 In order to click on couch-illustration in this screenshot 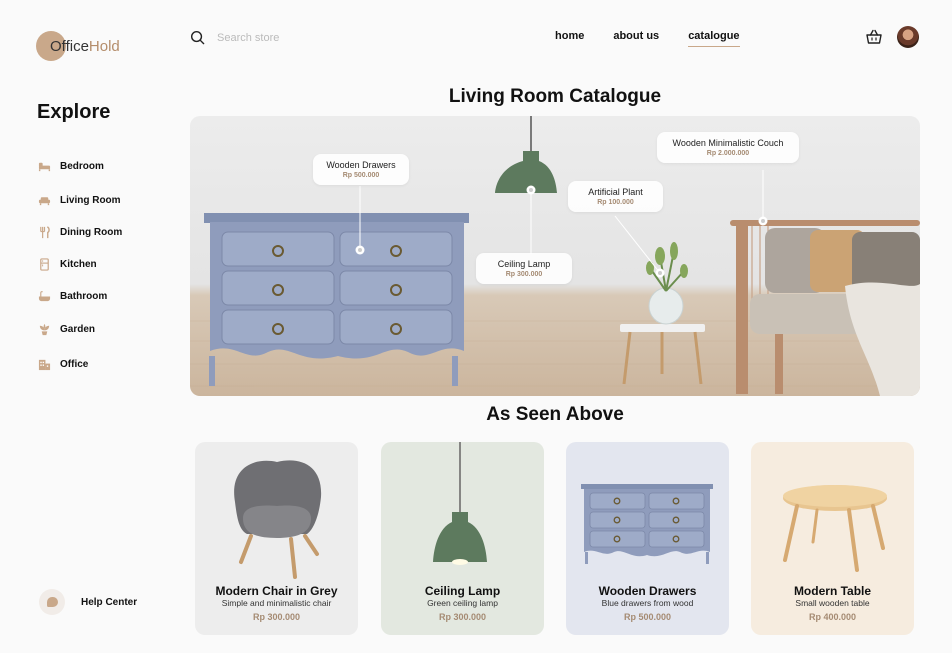, I will do `click(825, 308)`.